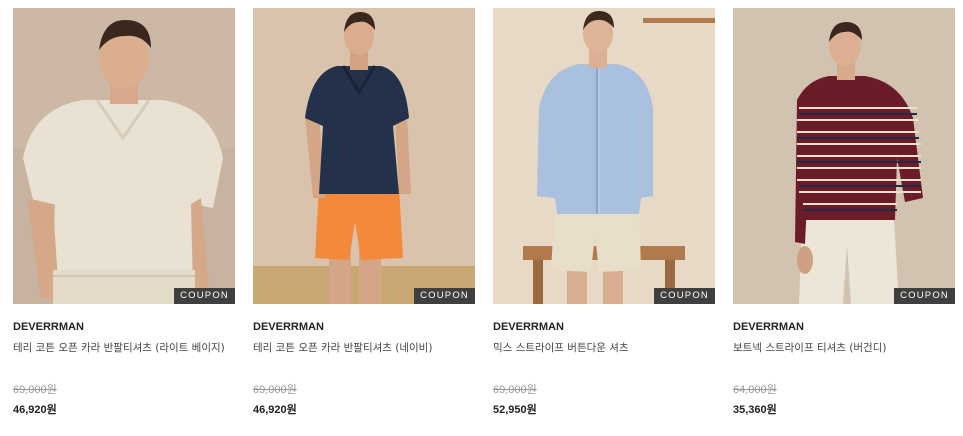  I want to click on product-name: 보트넥 스트라이프 티셔츠 (버건디), so click(844, 348).